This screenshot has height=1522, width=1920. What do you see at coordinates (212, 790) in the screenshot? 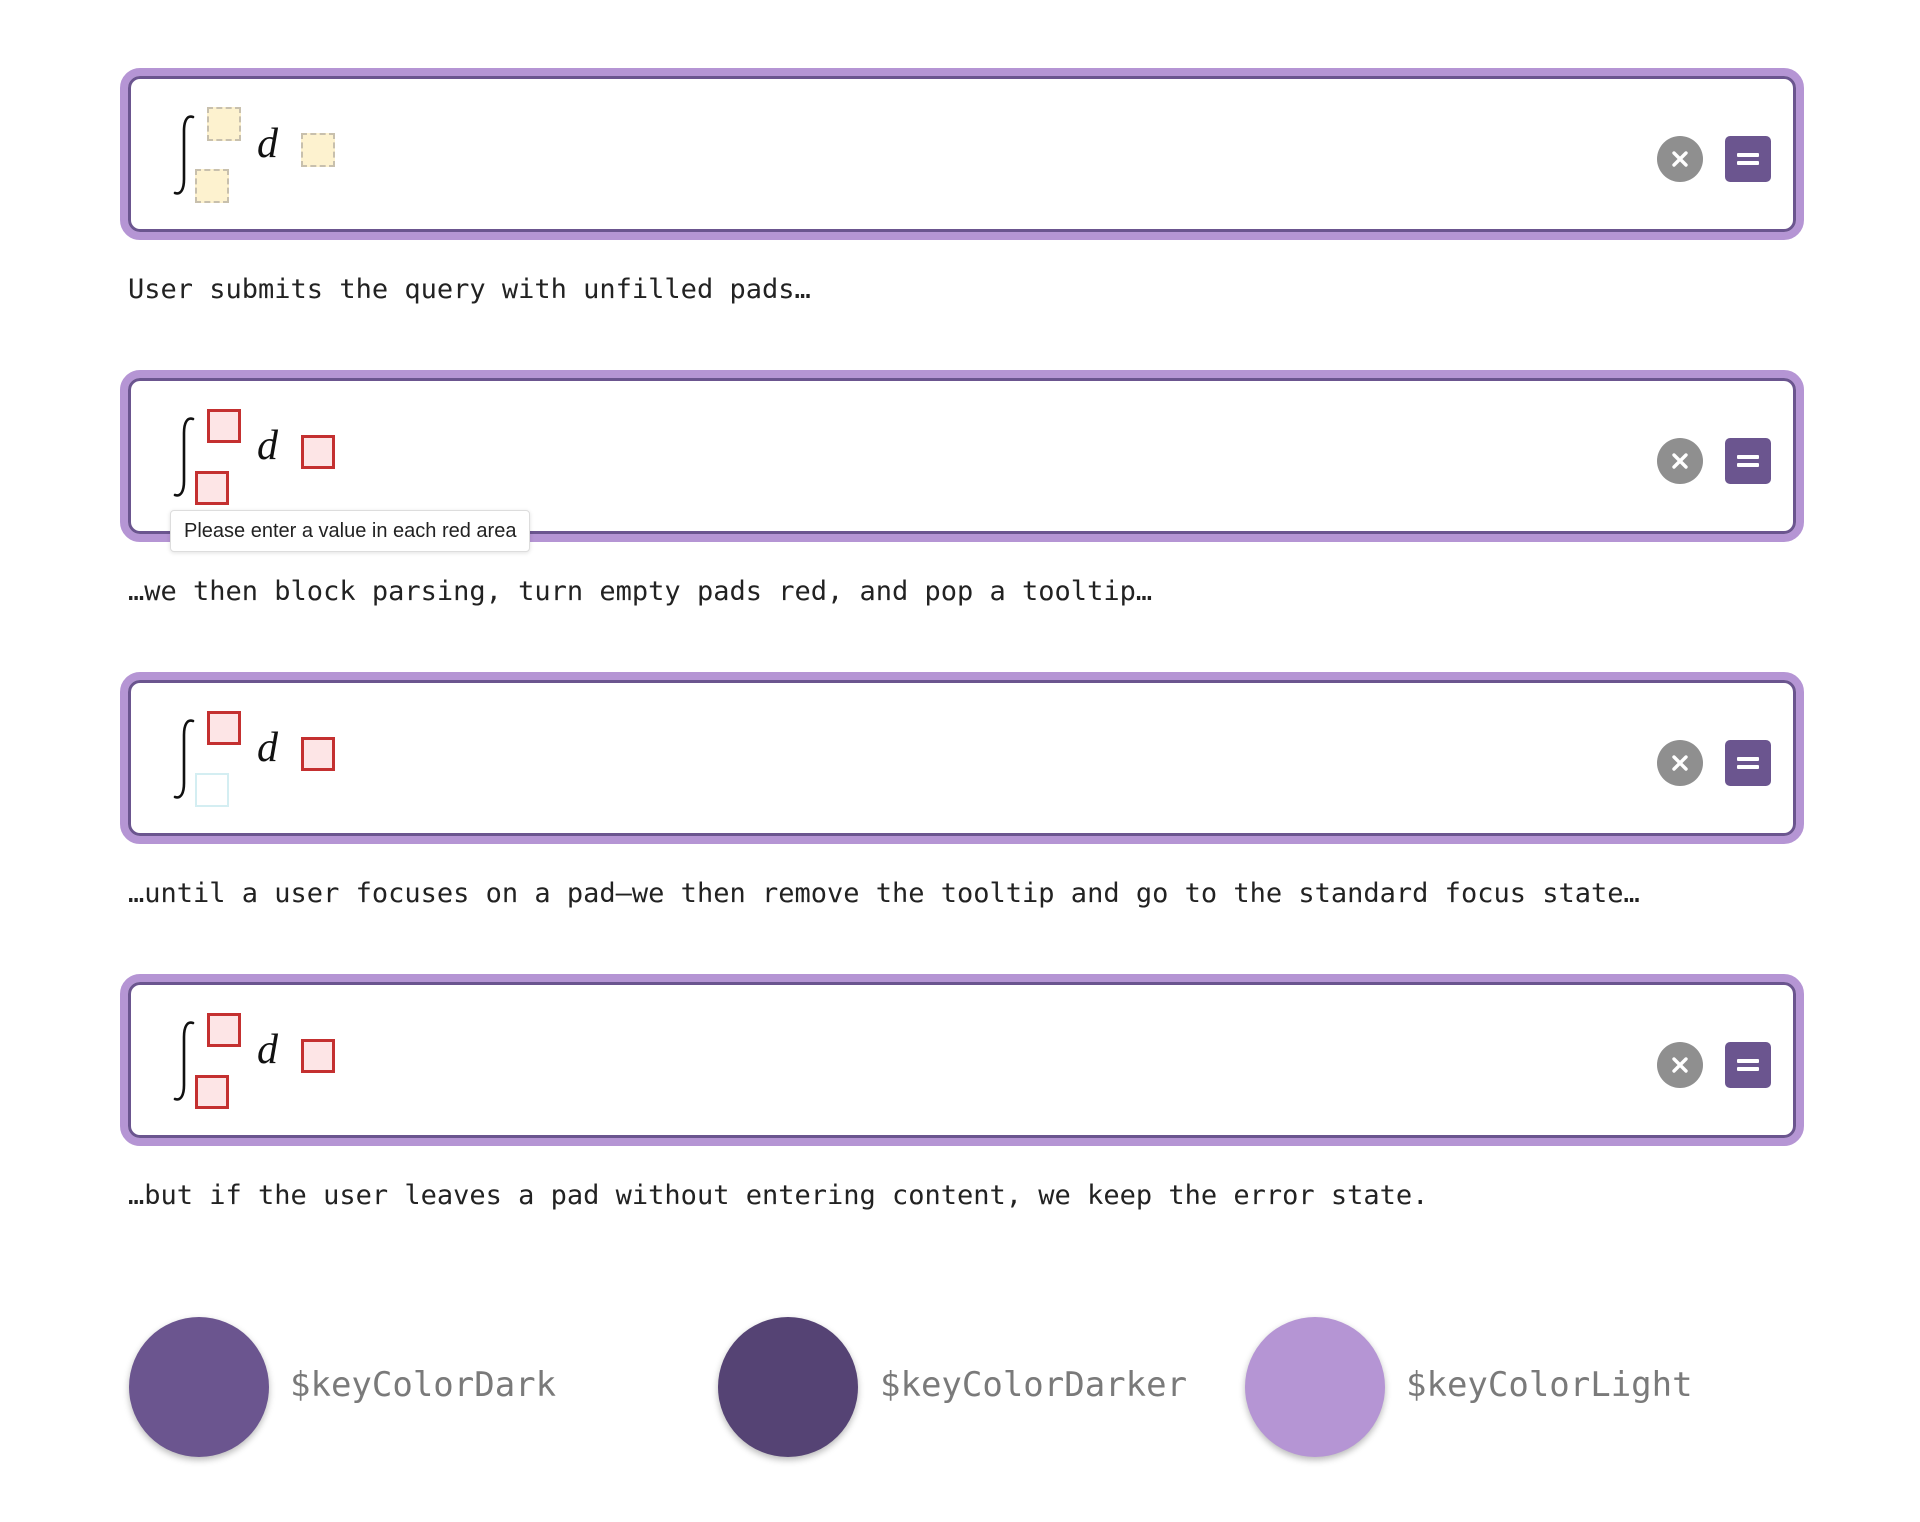
I see `lower-bound-pad-focused` at bounding box center [212, 790].